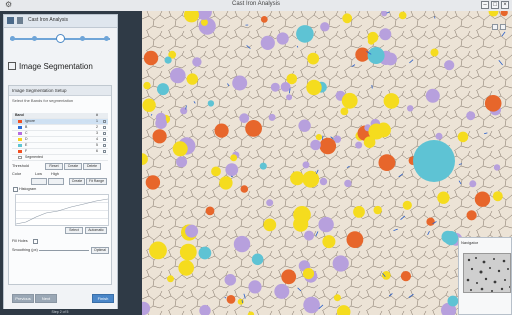 The height and width of the screenshot is (315, 512). Describe the element at coordinates (60, 158) in the screenshot. I see `table-row: Segmented` at that location.